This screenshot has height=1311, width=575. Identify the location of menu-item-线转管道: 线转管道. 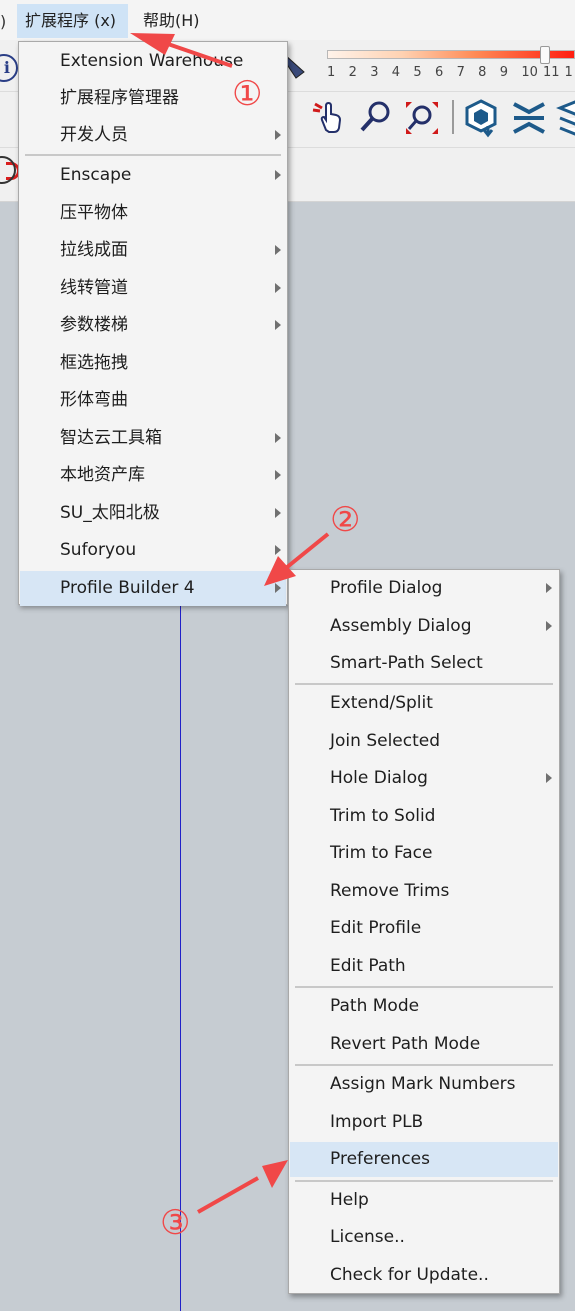
(153, 288).